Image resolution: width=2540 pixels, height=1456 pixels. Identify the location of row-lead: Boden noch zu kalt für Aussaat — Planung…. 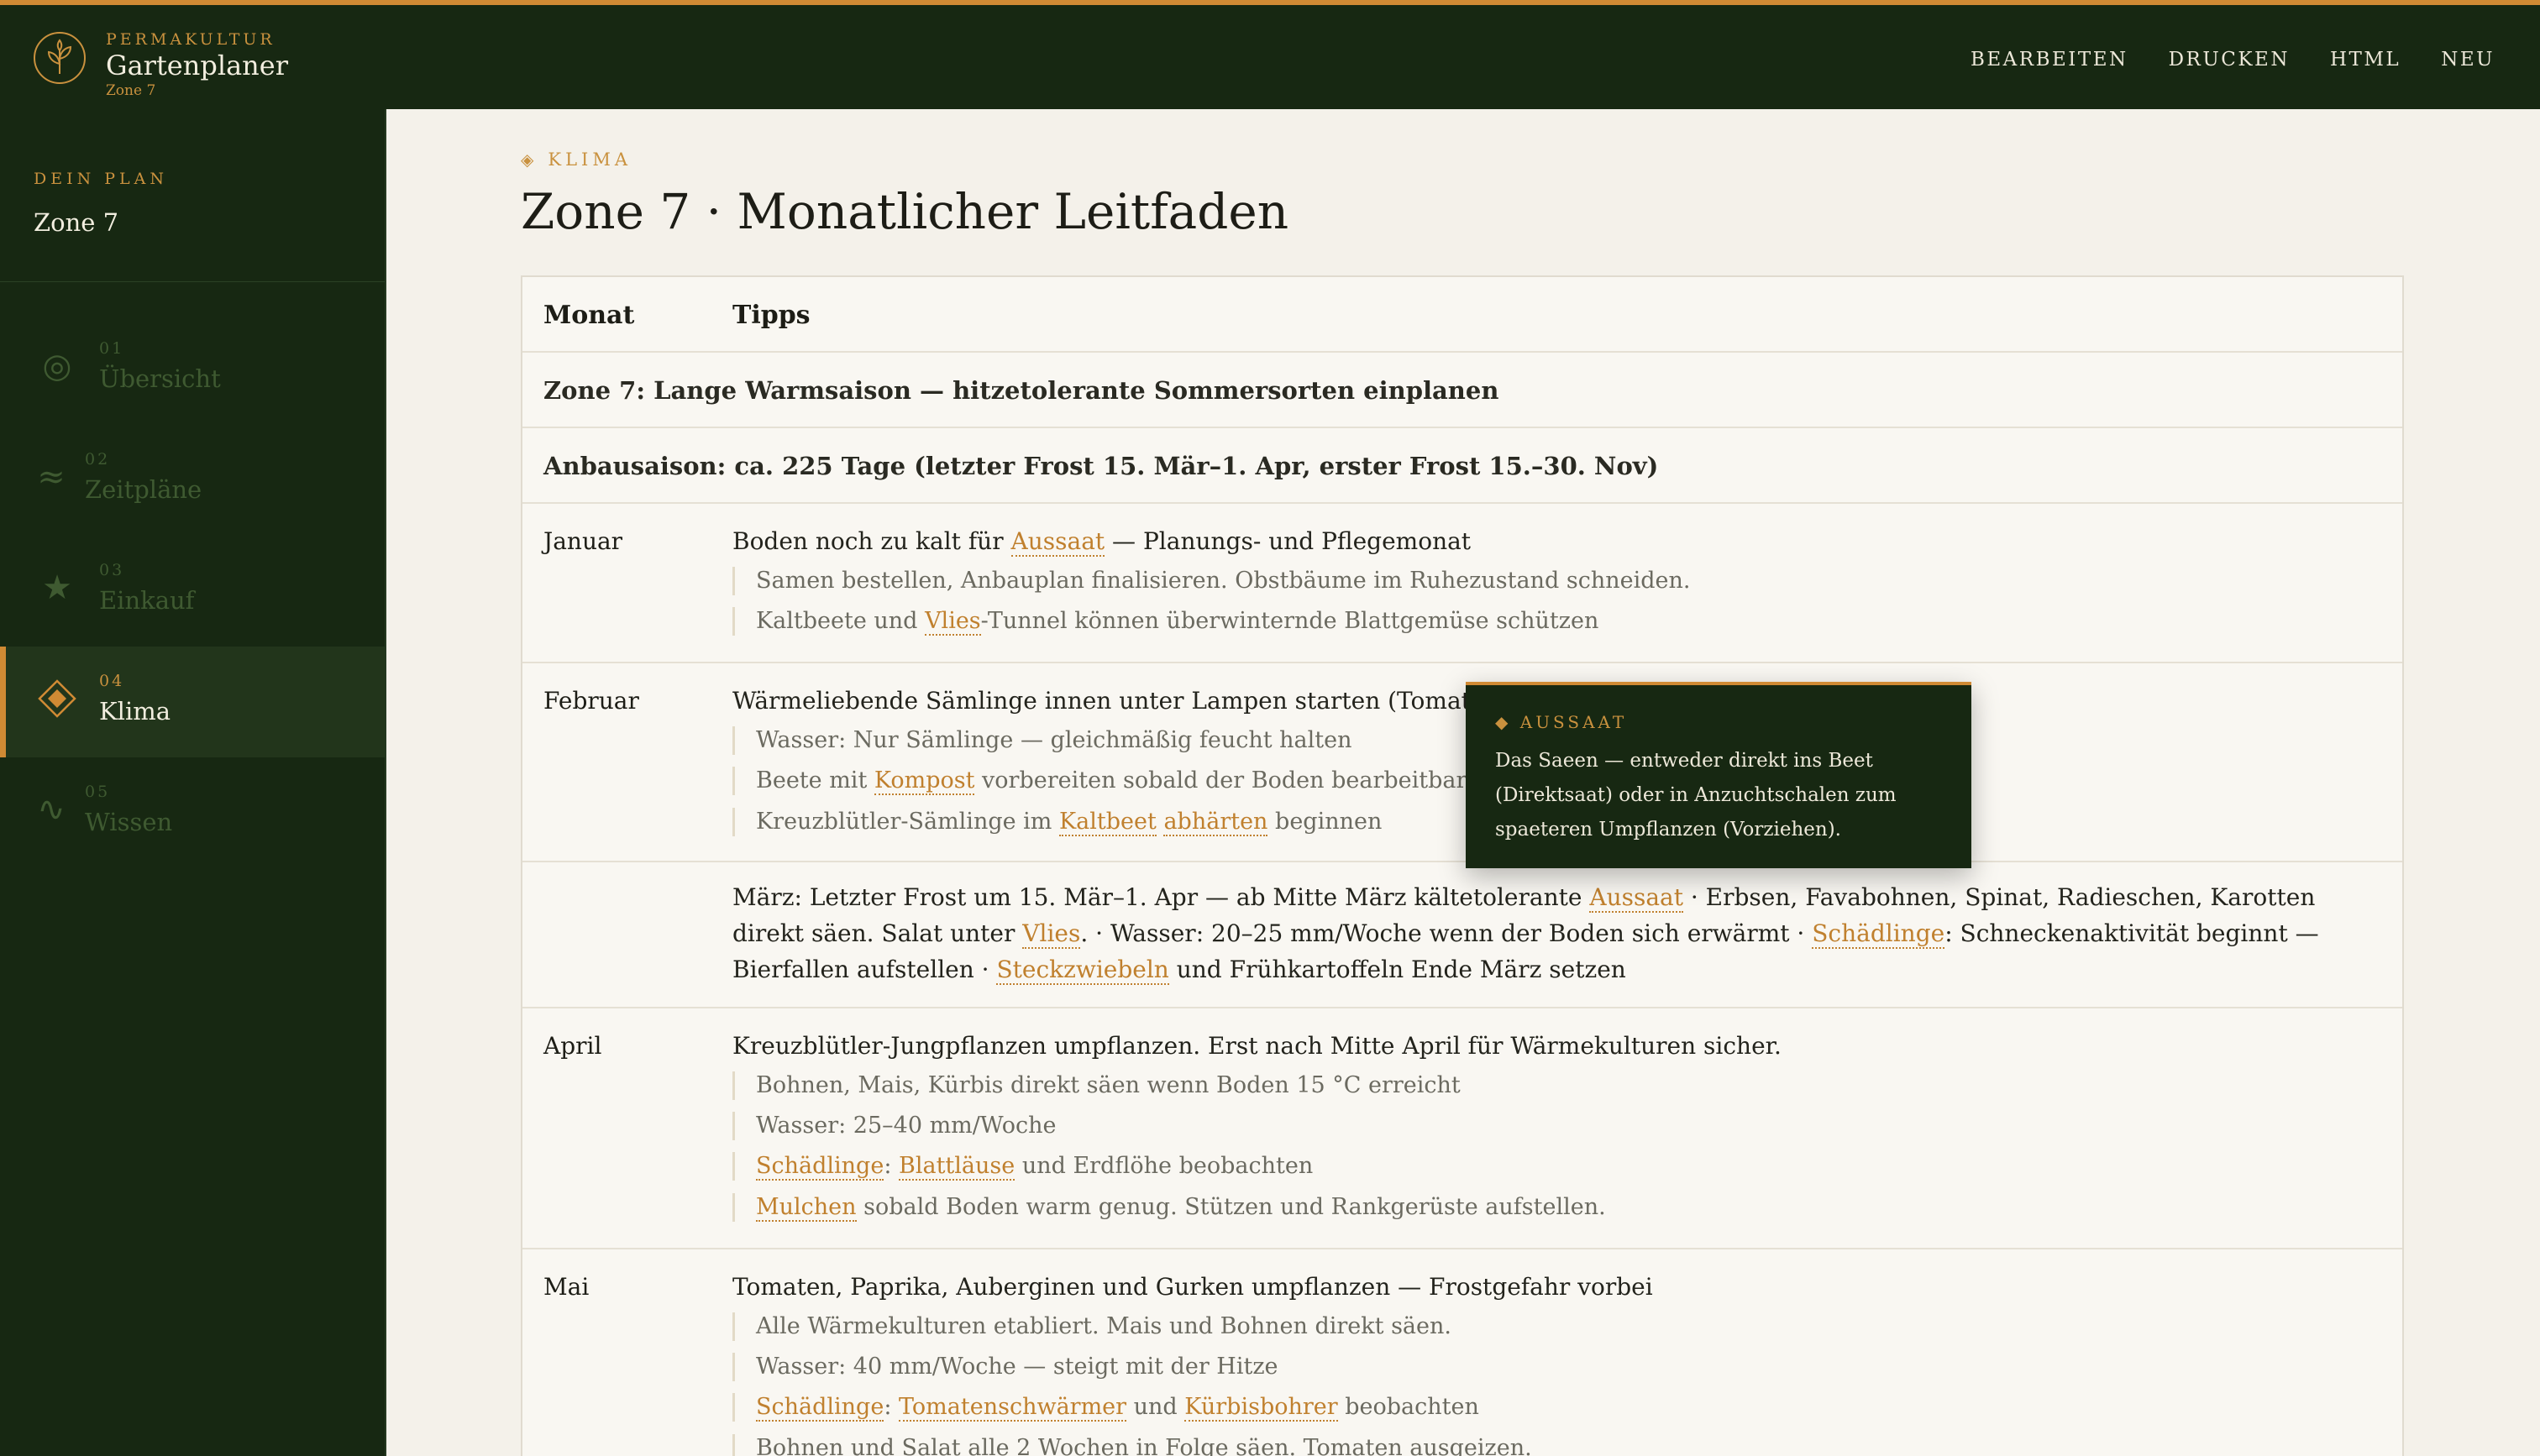
(1102, 542).